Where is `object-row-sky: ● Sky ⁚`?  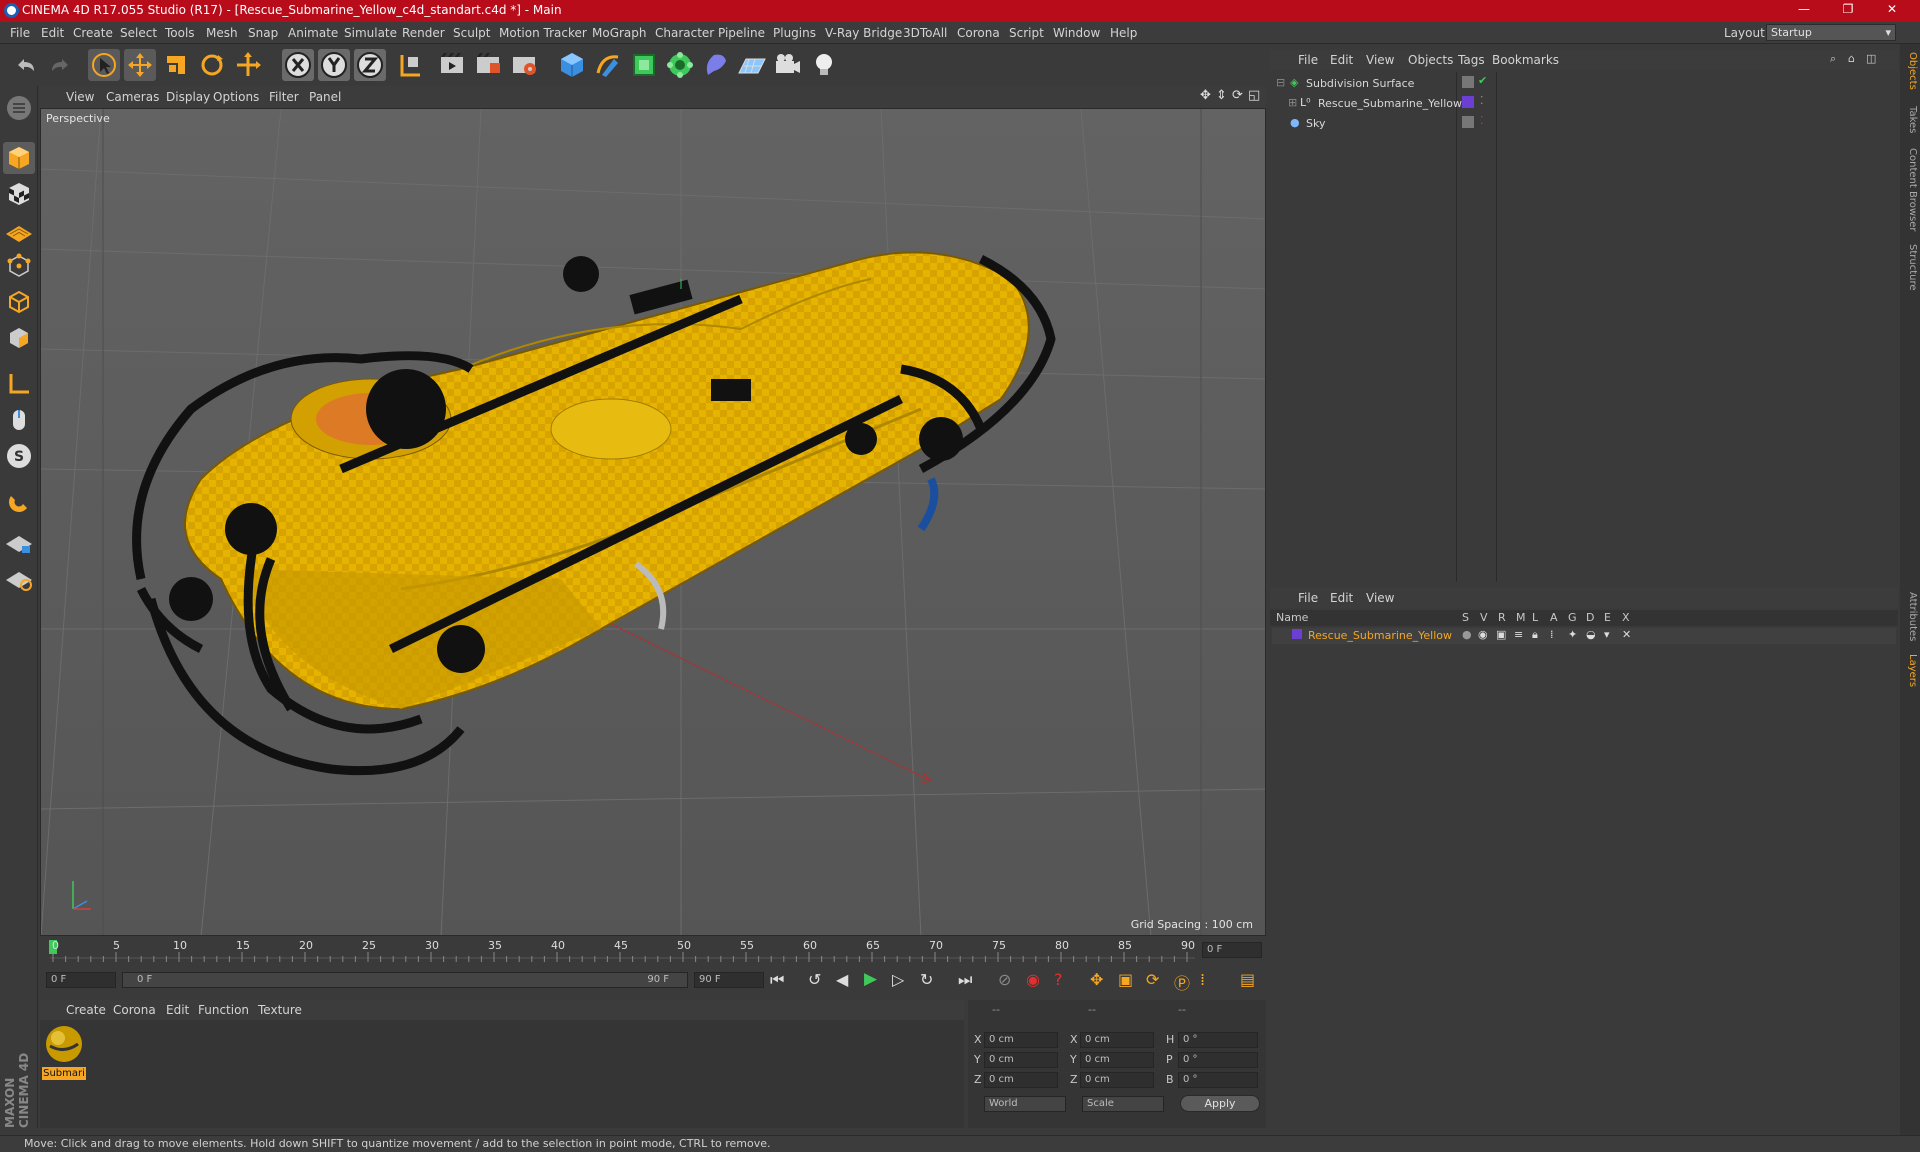 object-row-sky: ● Sky ⁚ is located at coordinates (1584, 124).